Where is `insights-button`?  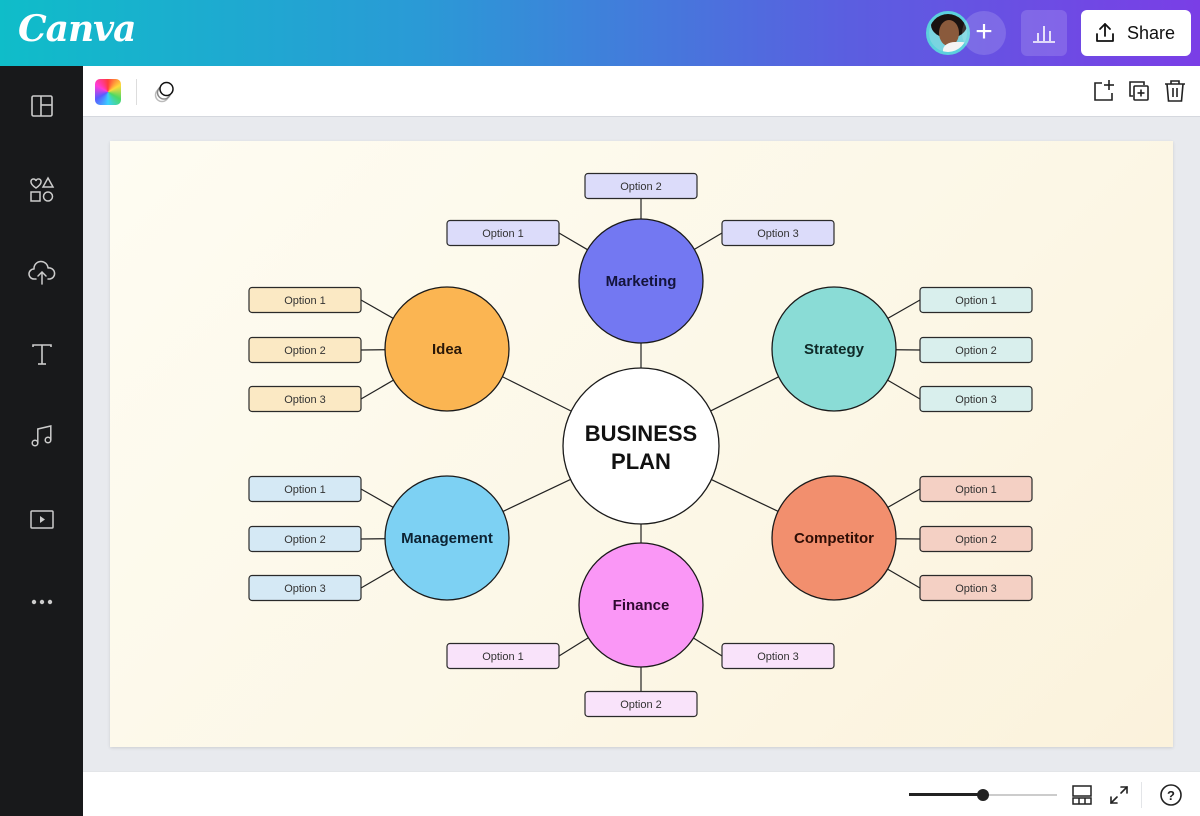 insights-button is located at coordinates (1044, 33).